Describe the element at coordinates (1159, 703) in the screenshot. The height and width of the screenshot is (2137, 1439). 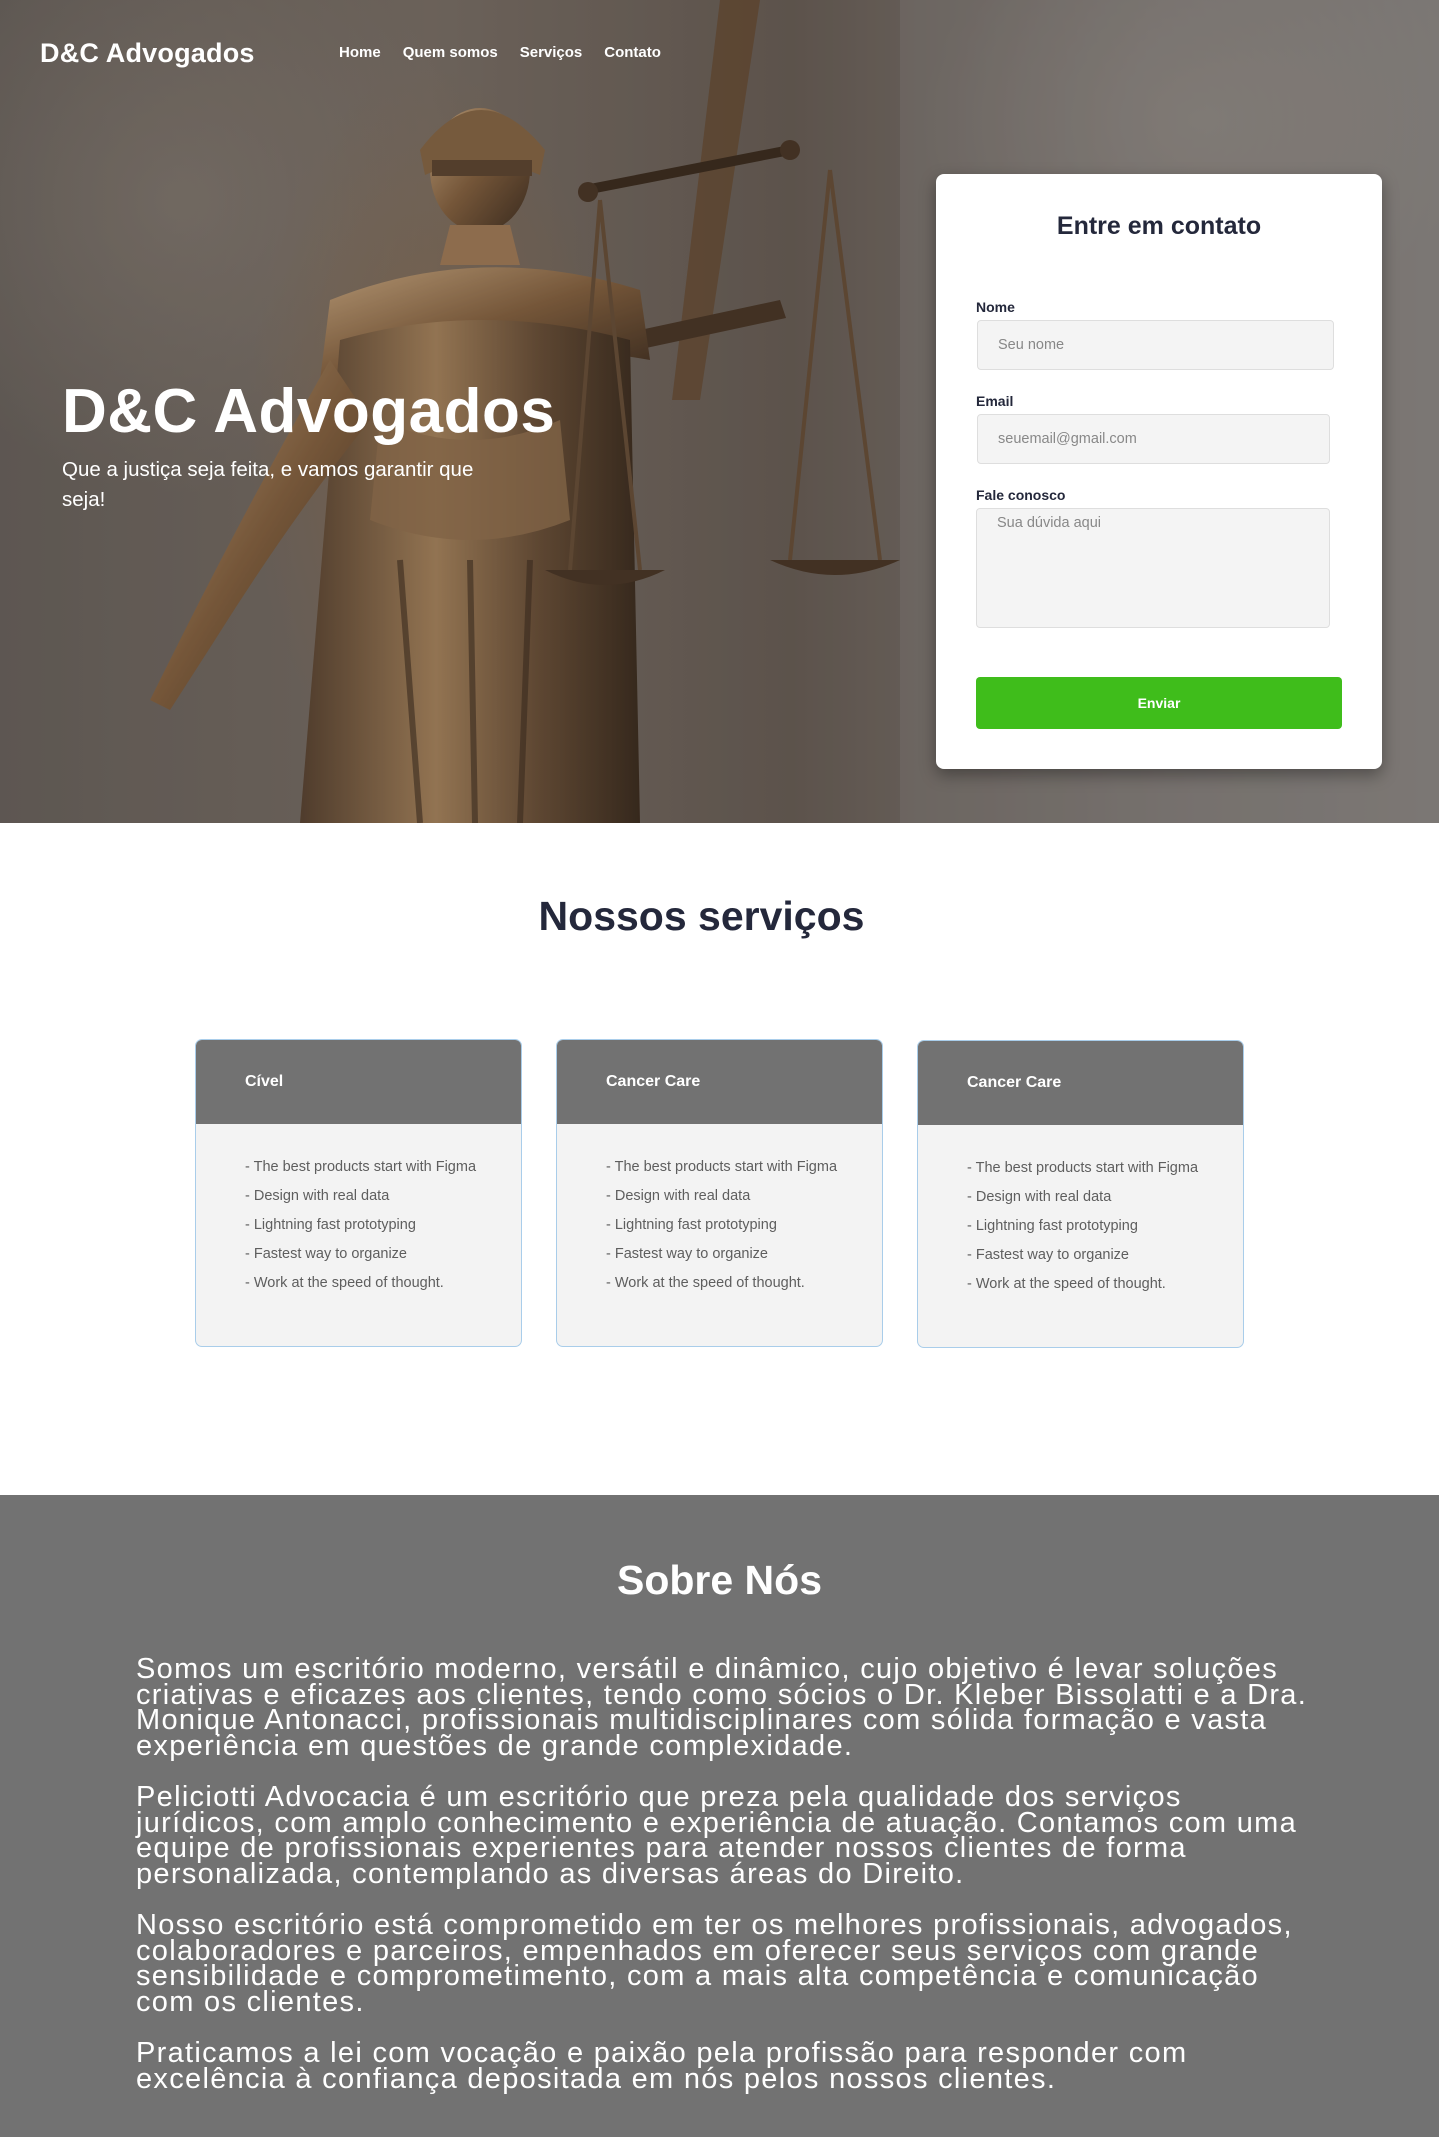
I see `submit-button: Enviar` at that location.